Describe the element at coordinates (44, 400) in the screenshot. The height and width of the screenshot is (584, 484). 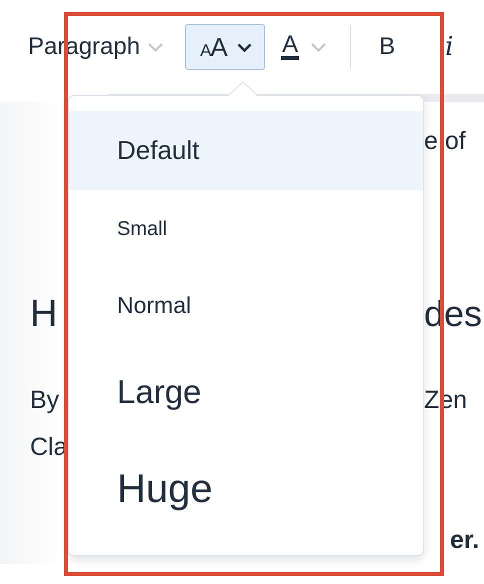
I see `text-fragment: By` at that location.